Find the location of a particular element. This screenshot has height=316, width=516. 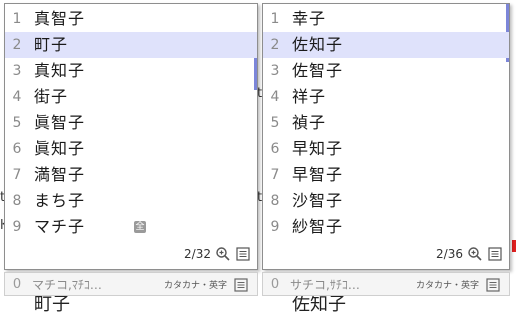

candidate-word: 眞知子 is located at coordinates (60, 148).